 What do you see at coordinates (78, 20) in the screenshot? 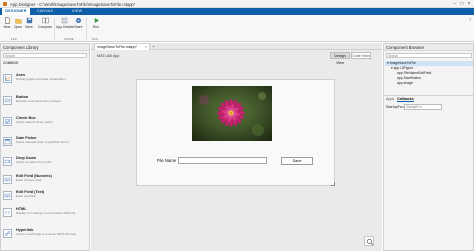
I see `share-icon` at bounding box center [78, 20].